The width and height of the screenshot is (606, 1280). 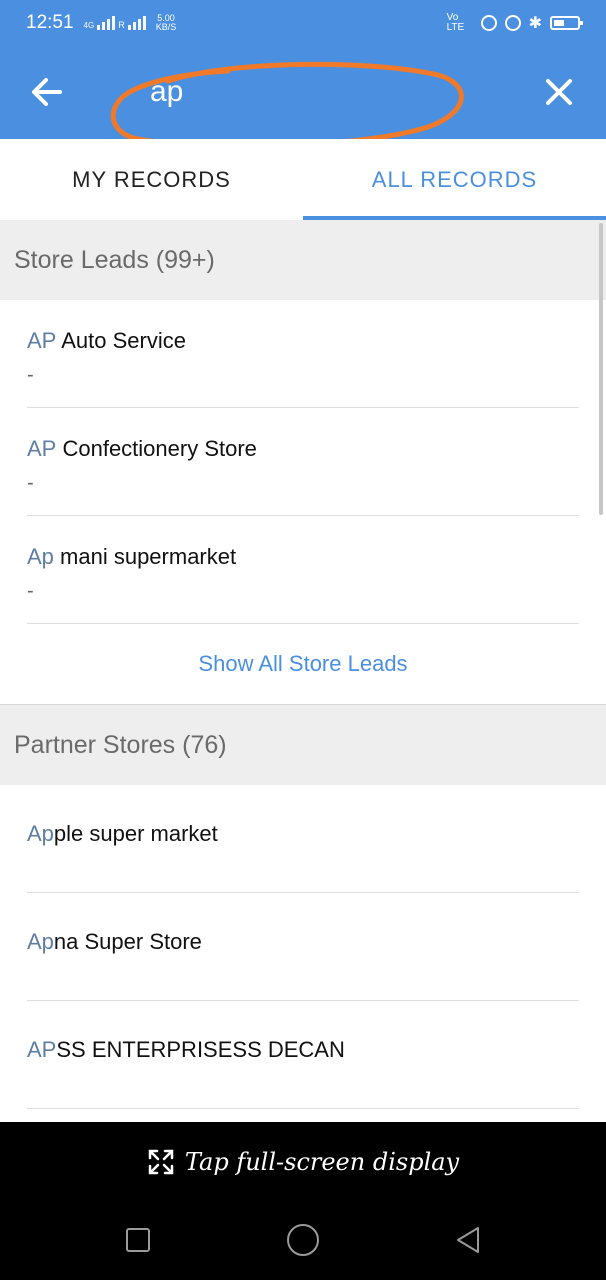 What do you see at coordinates (303, 260) in the screenshot?
I see `store-leads-header: Store Leads (99+)` at bounding box center [303, 260].